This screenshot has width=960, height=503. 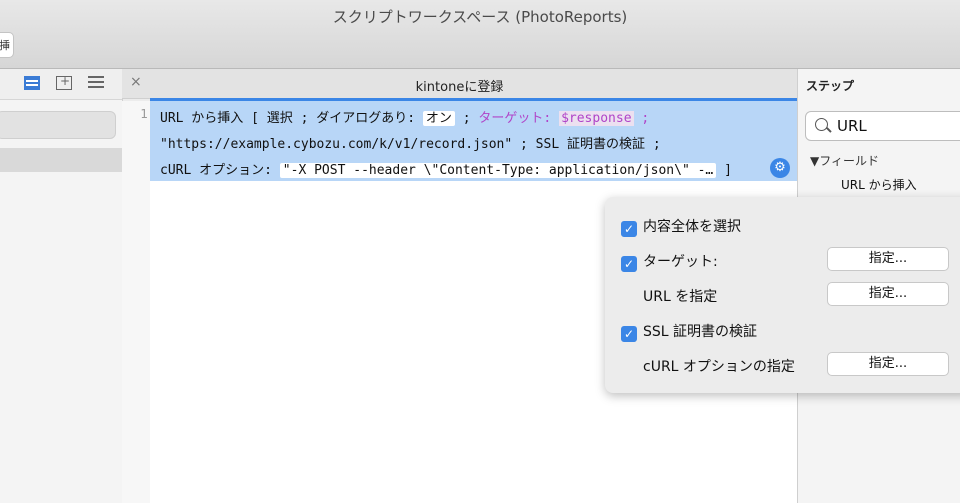 What do you see at coordinates (64, 82) in the screenshot?
I see `new-folder-icon` at bounding box center [64, 82].